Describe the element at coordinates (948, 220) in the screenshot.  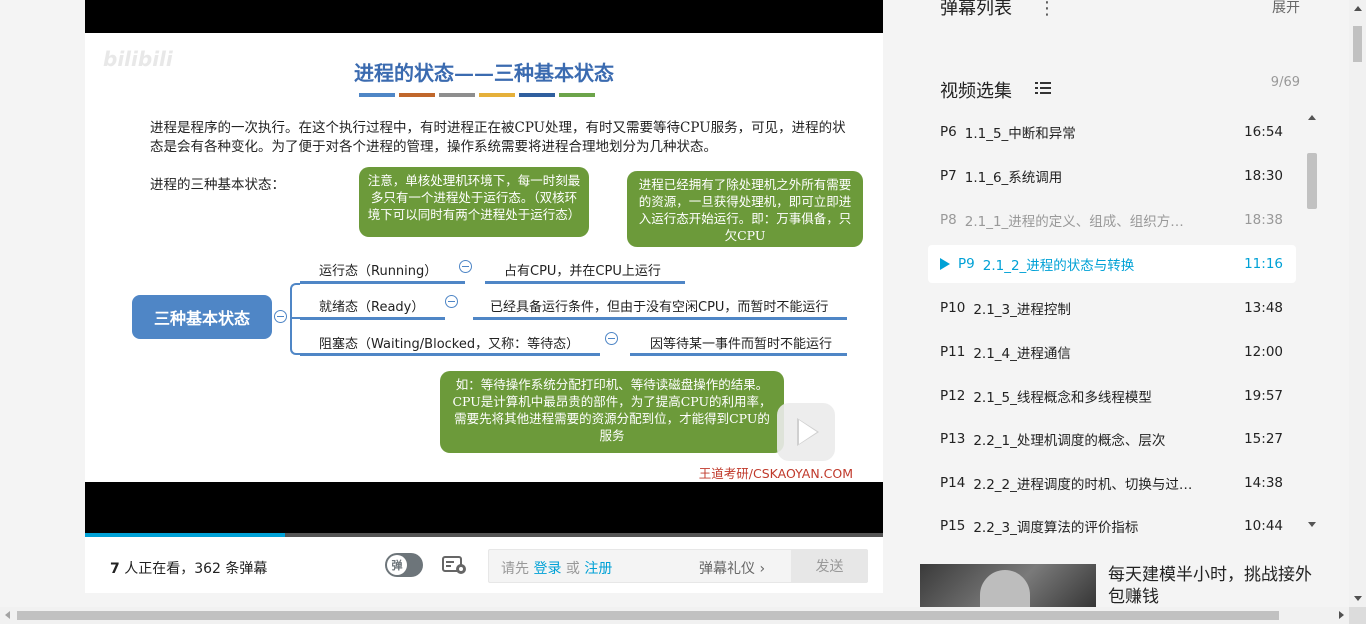
I see `episode-number: P8` at that location.